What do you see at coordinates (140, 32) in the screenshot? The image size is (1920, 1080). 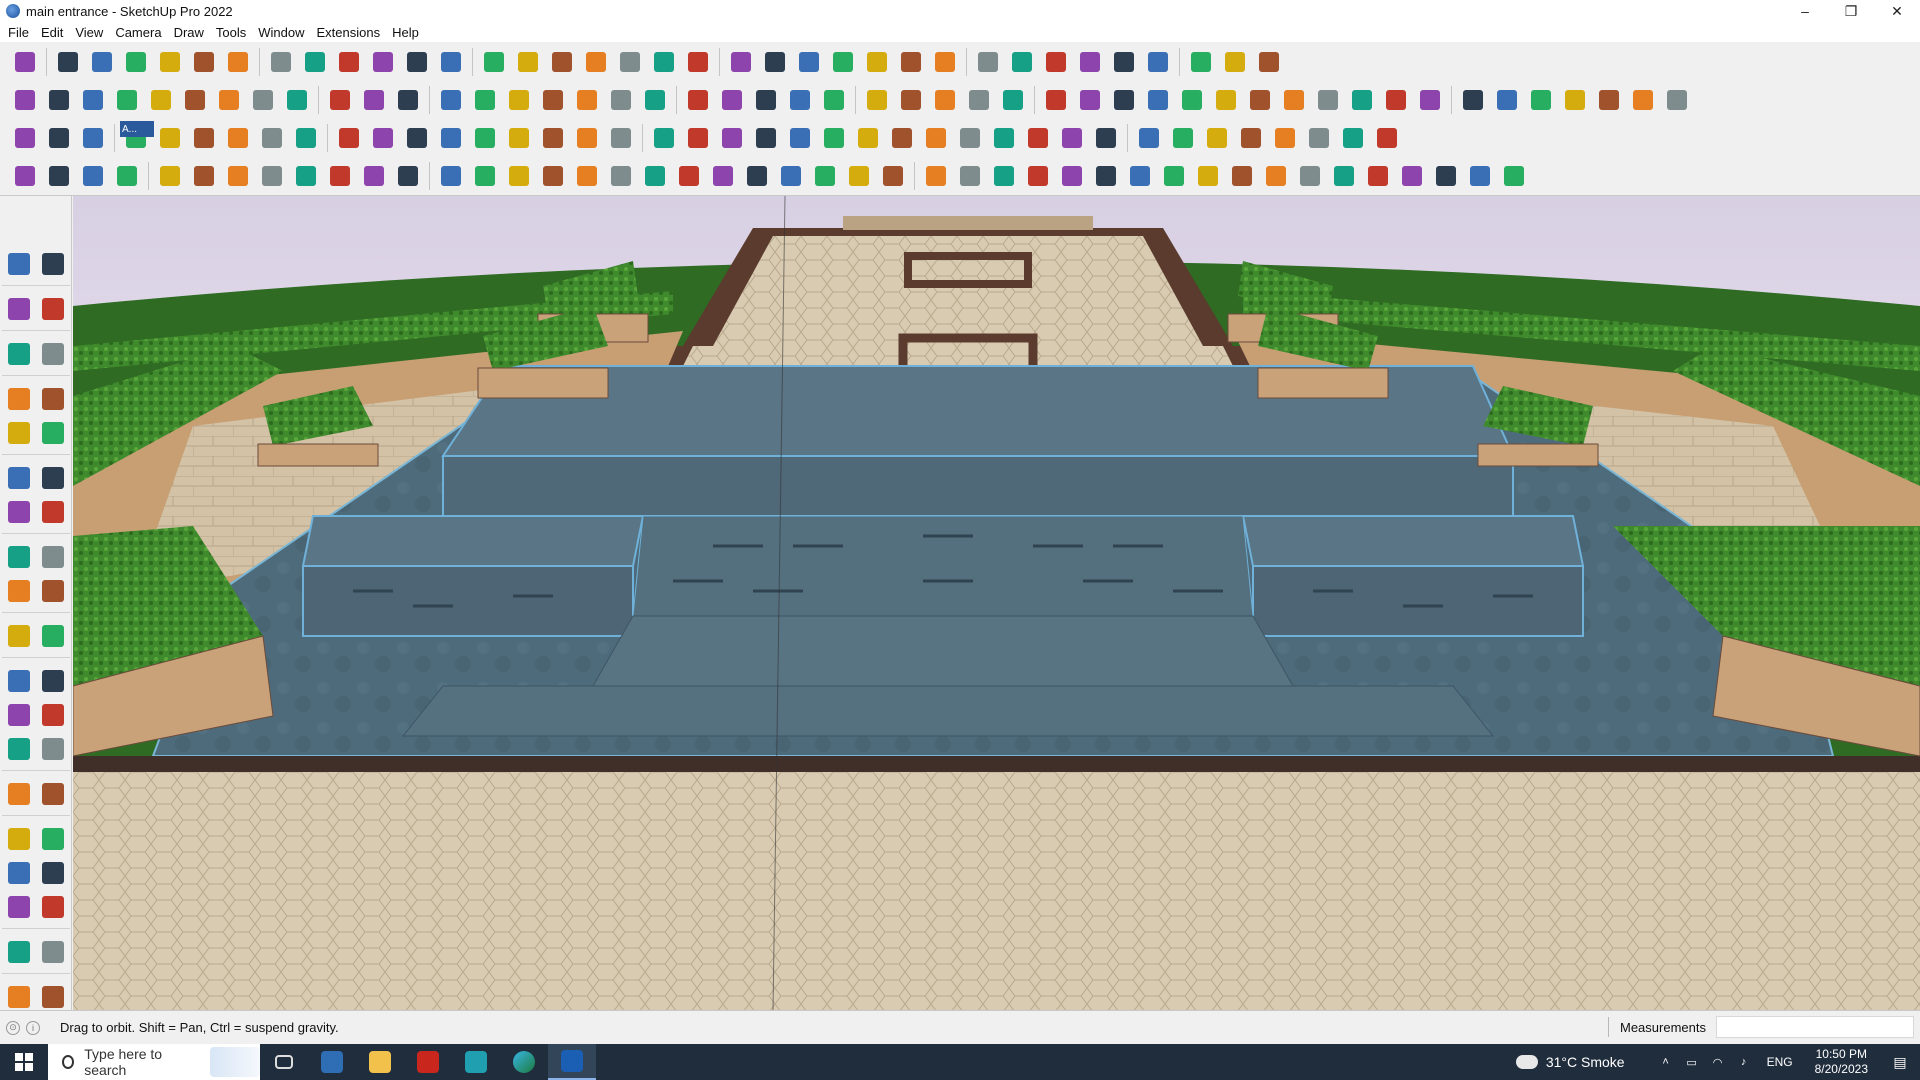 I see `menu-camera: Camera` at bounding box center [140, 32].